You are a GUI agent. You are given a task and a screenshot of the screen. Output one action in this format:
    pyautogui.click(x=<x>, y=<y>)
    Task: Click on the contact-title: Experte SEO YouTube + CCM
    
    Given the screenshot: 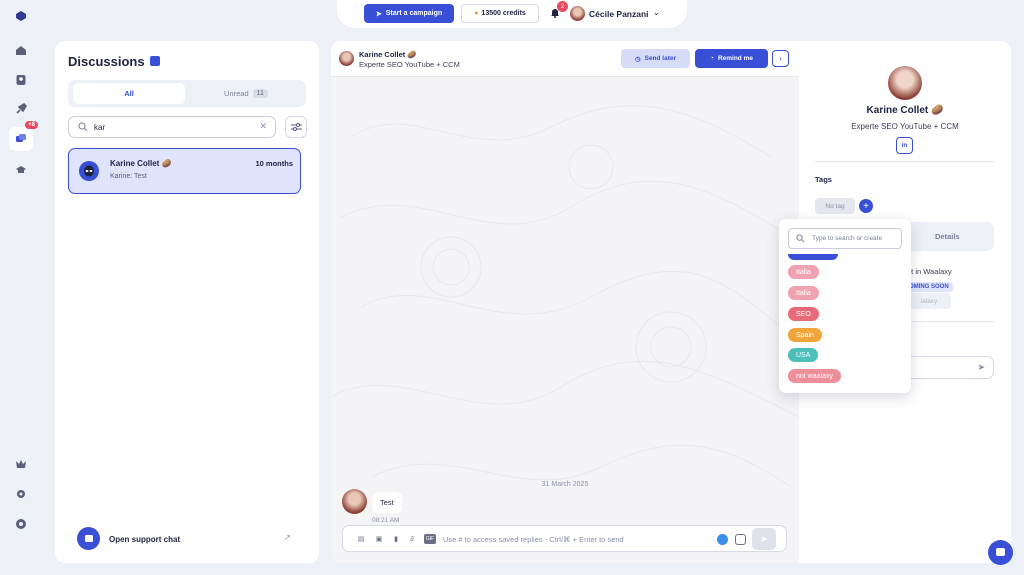 What is the action you would take?
    pyautogui.click(x=409, y=64)
    